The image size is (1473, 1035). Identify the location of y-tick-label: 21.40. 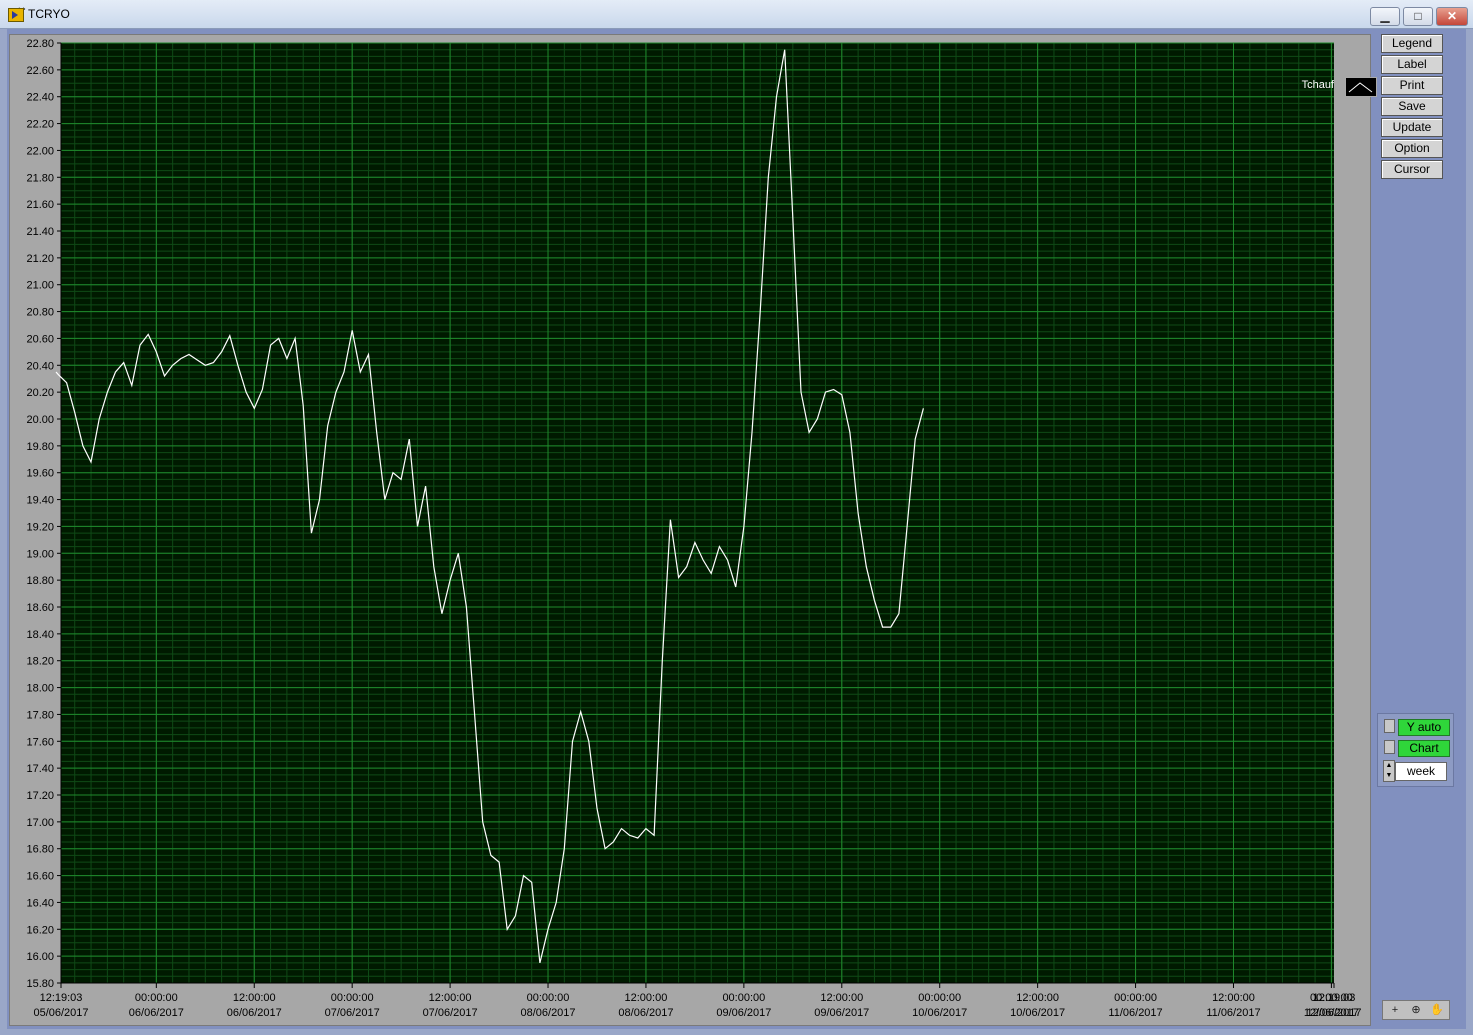
(40, 232).